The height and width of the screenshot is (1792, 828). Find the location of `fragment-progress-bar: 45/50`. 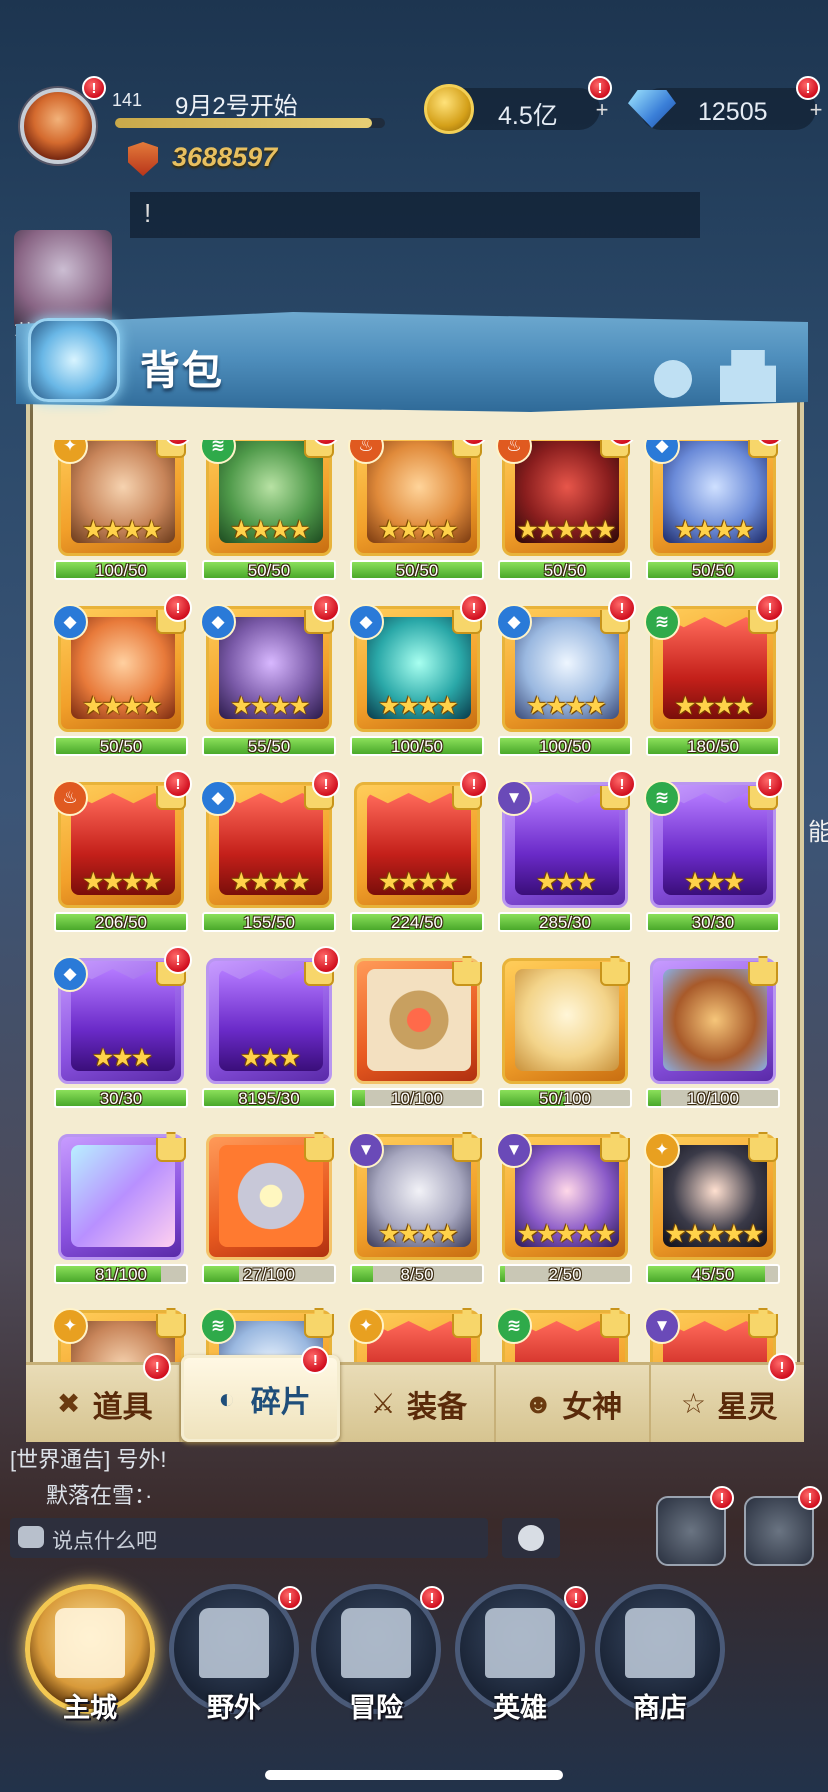

fragment-progress-bar: 45/50 is located at coordinates (713, 1274).